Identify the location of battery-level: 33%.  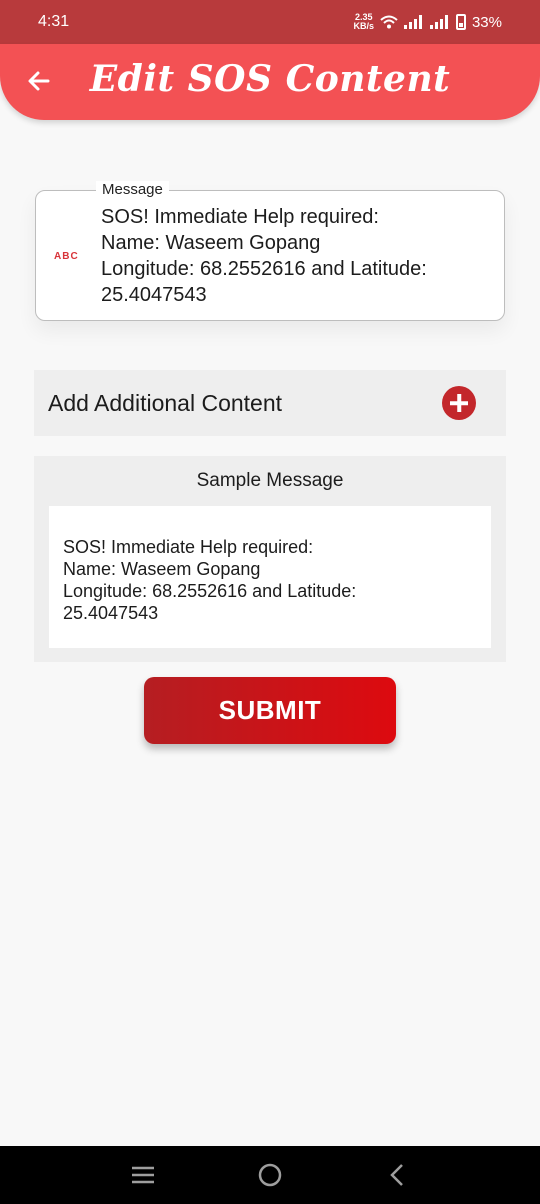
(486, 22).